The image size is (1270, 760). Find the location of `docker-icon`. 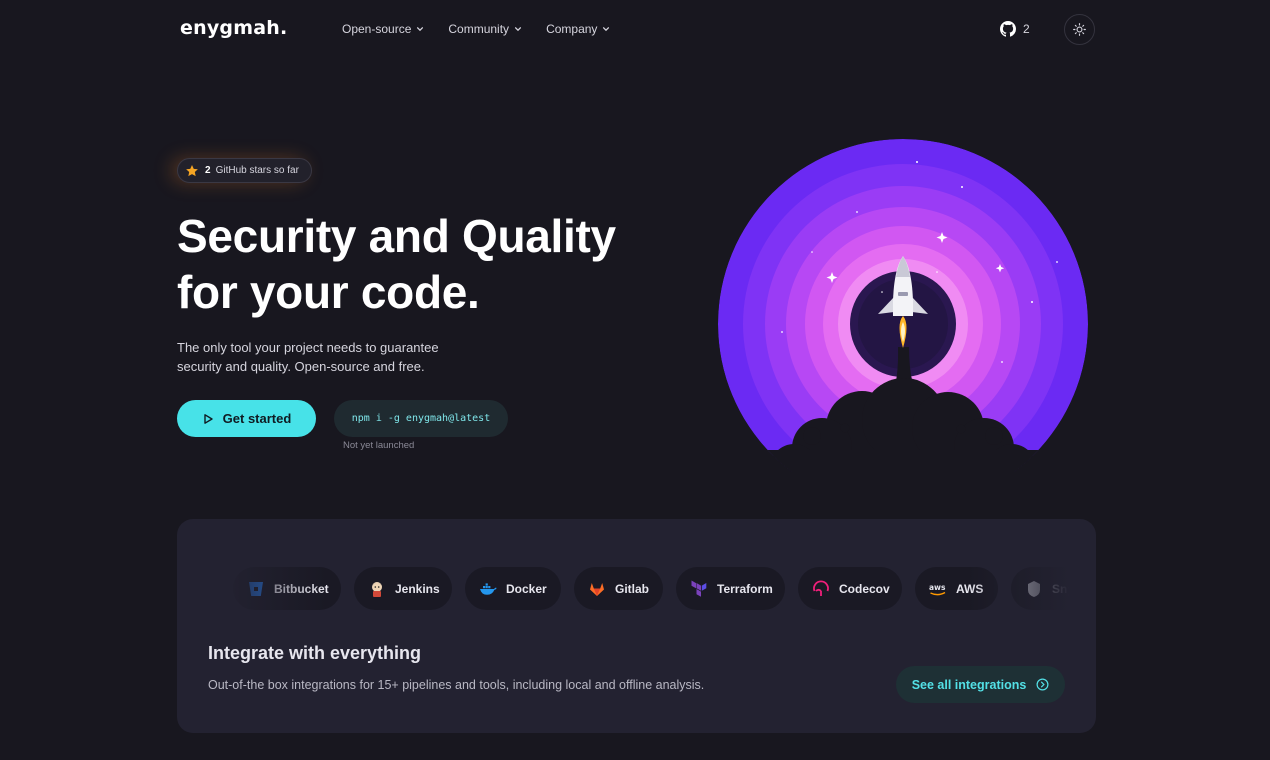

docker-icon is located at coordinates (488, 589).